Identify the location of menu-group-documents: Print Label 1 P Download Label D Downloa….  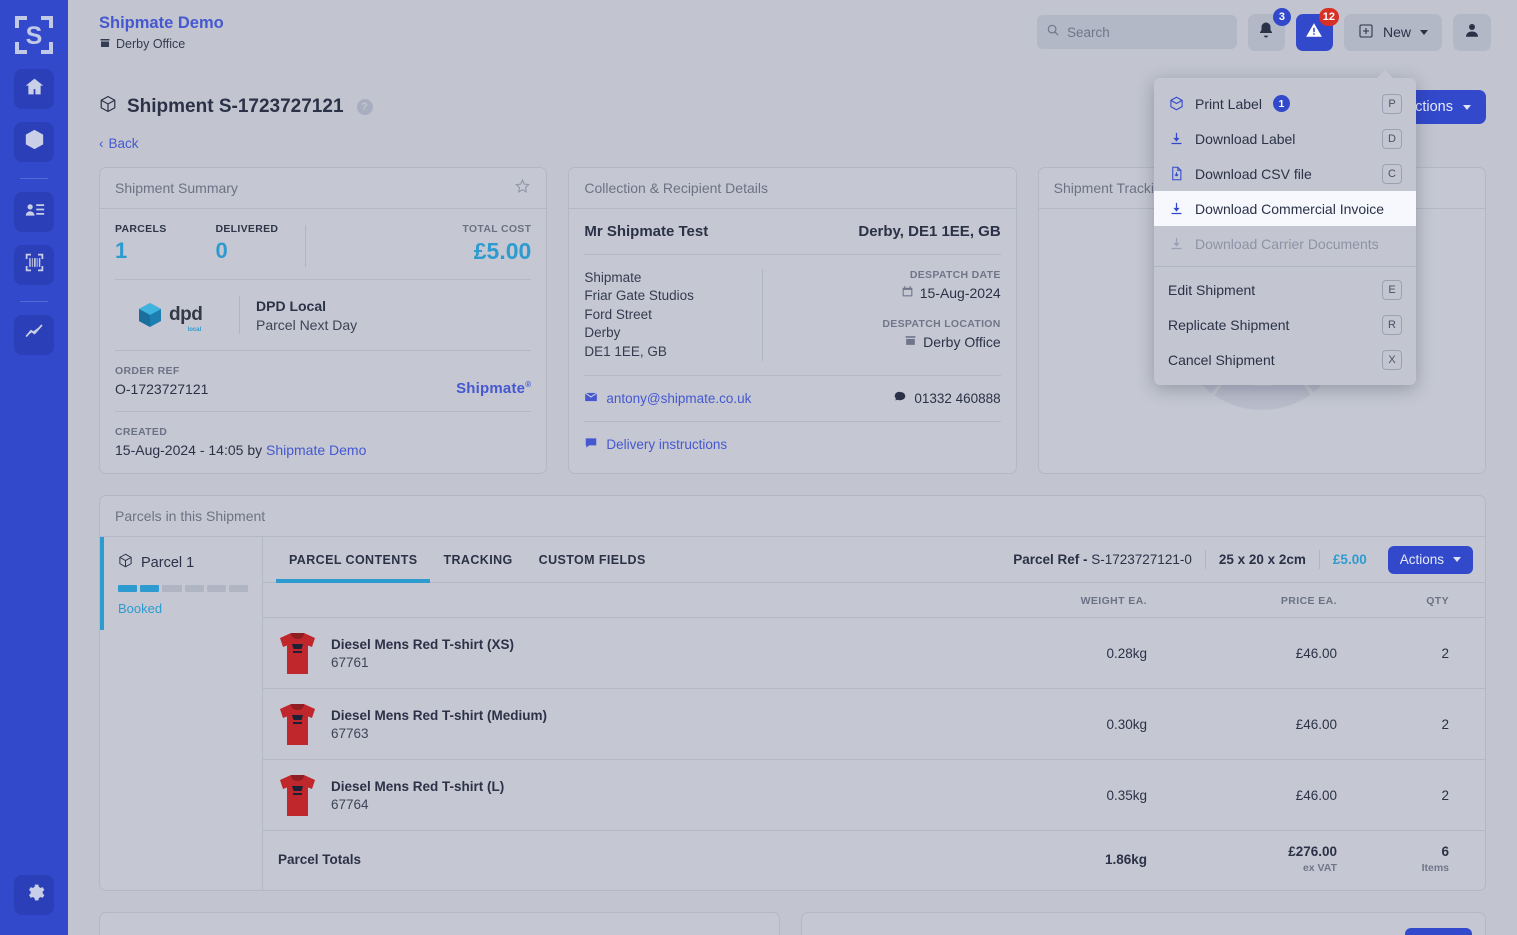
(1285, 169).